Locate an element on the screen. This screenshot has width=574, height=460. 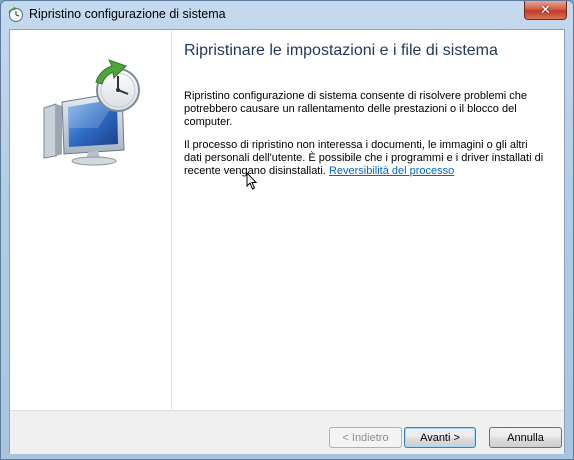
close-icon: ✕ is located at coordinates (545, 10).